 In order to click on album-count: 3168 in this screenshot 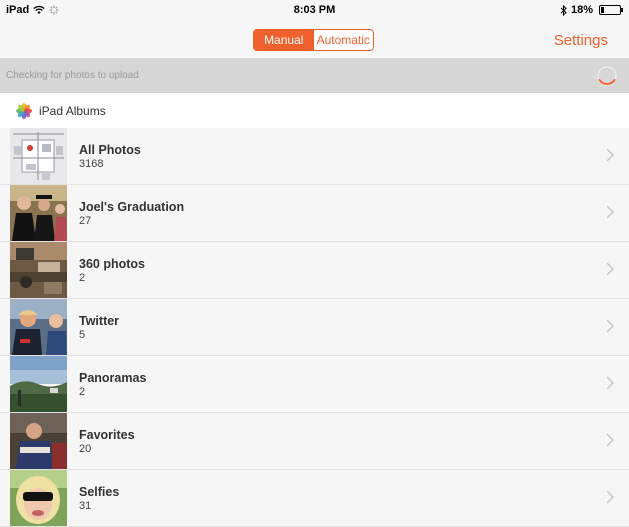, I will do `click(91, 164)`.